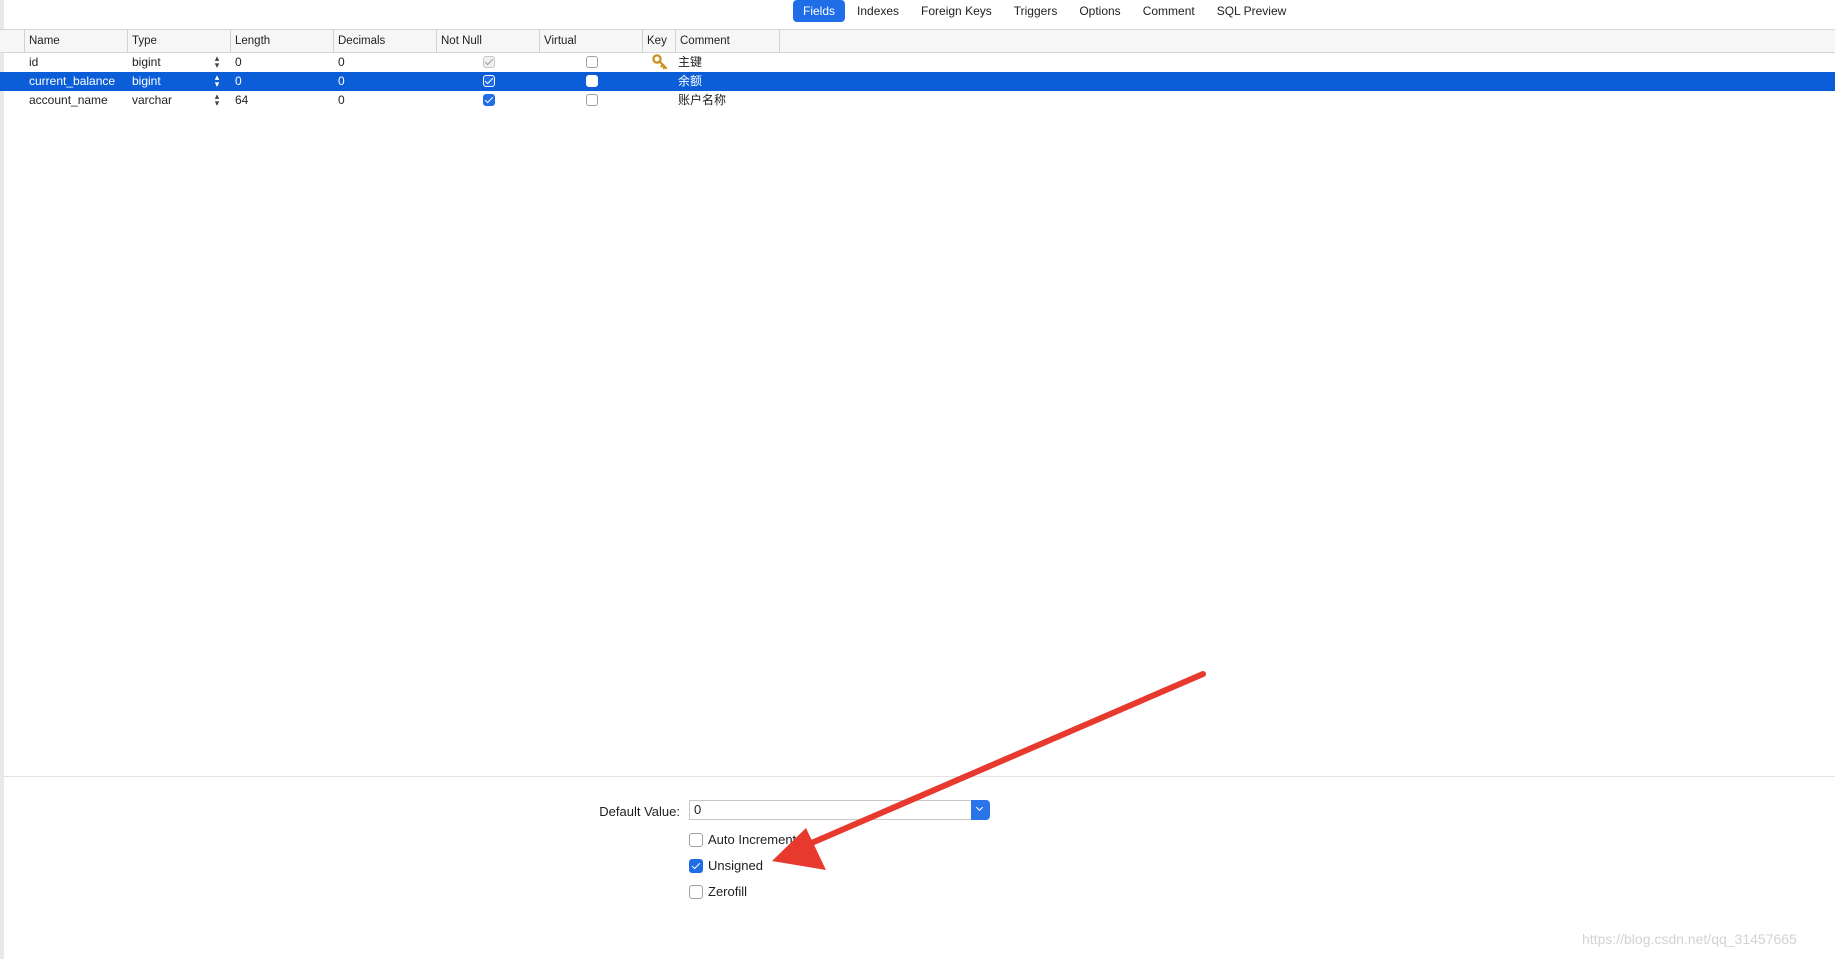 Image resolution: width=1835 pixels, height=959 pixels. What do you see at coordinates (659, 41) in the screenshot?
I see `header-key: Key` at bounding box center [659, 41].